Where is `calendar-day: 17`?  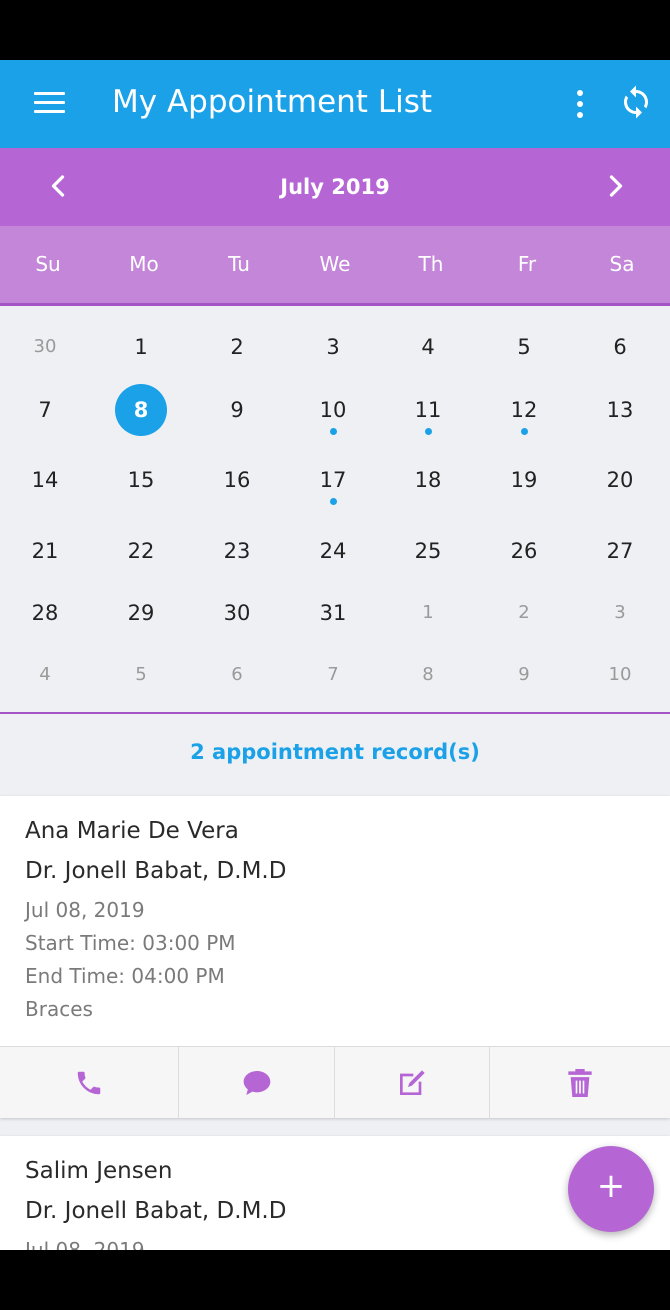
calendar-day: 17 is located at coordinates (333, 480).